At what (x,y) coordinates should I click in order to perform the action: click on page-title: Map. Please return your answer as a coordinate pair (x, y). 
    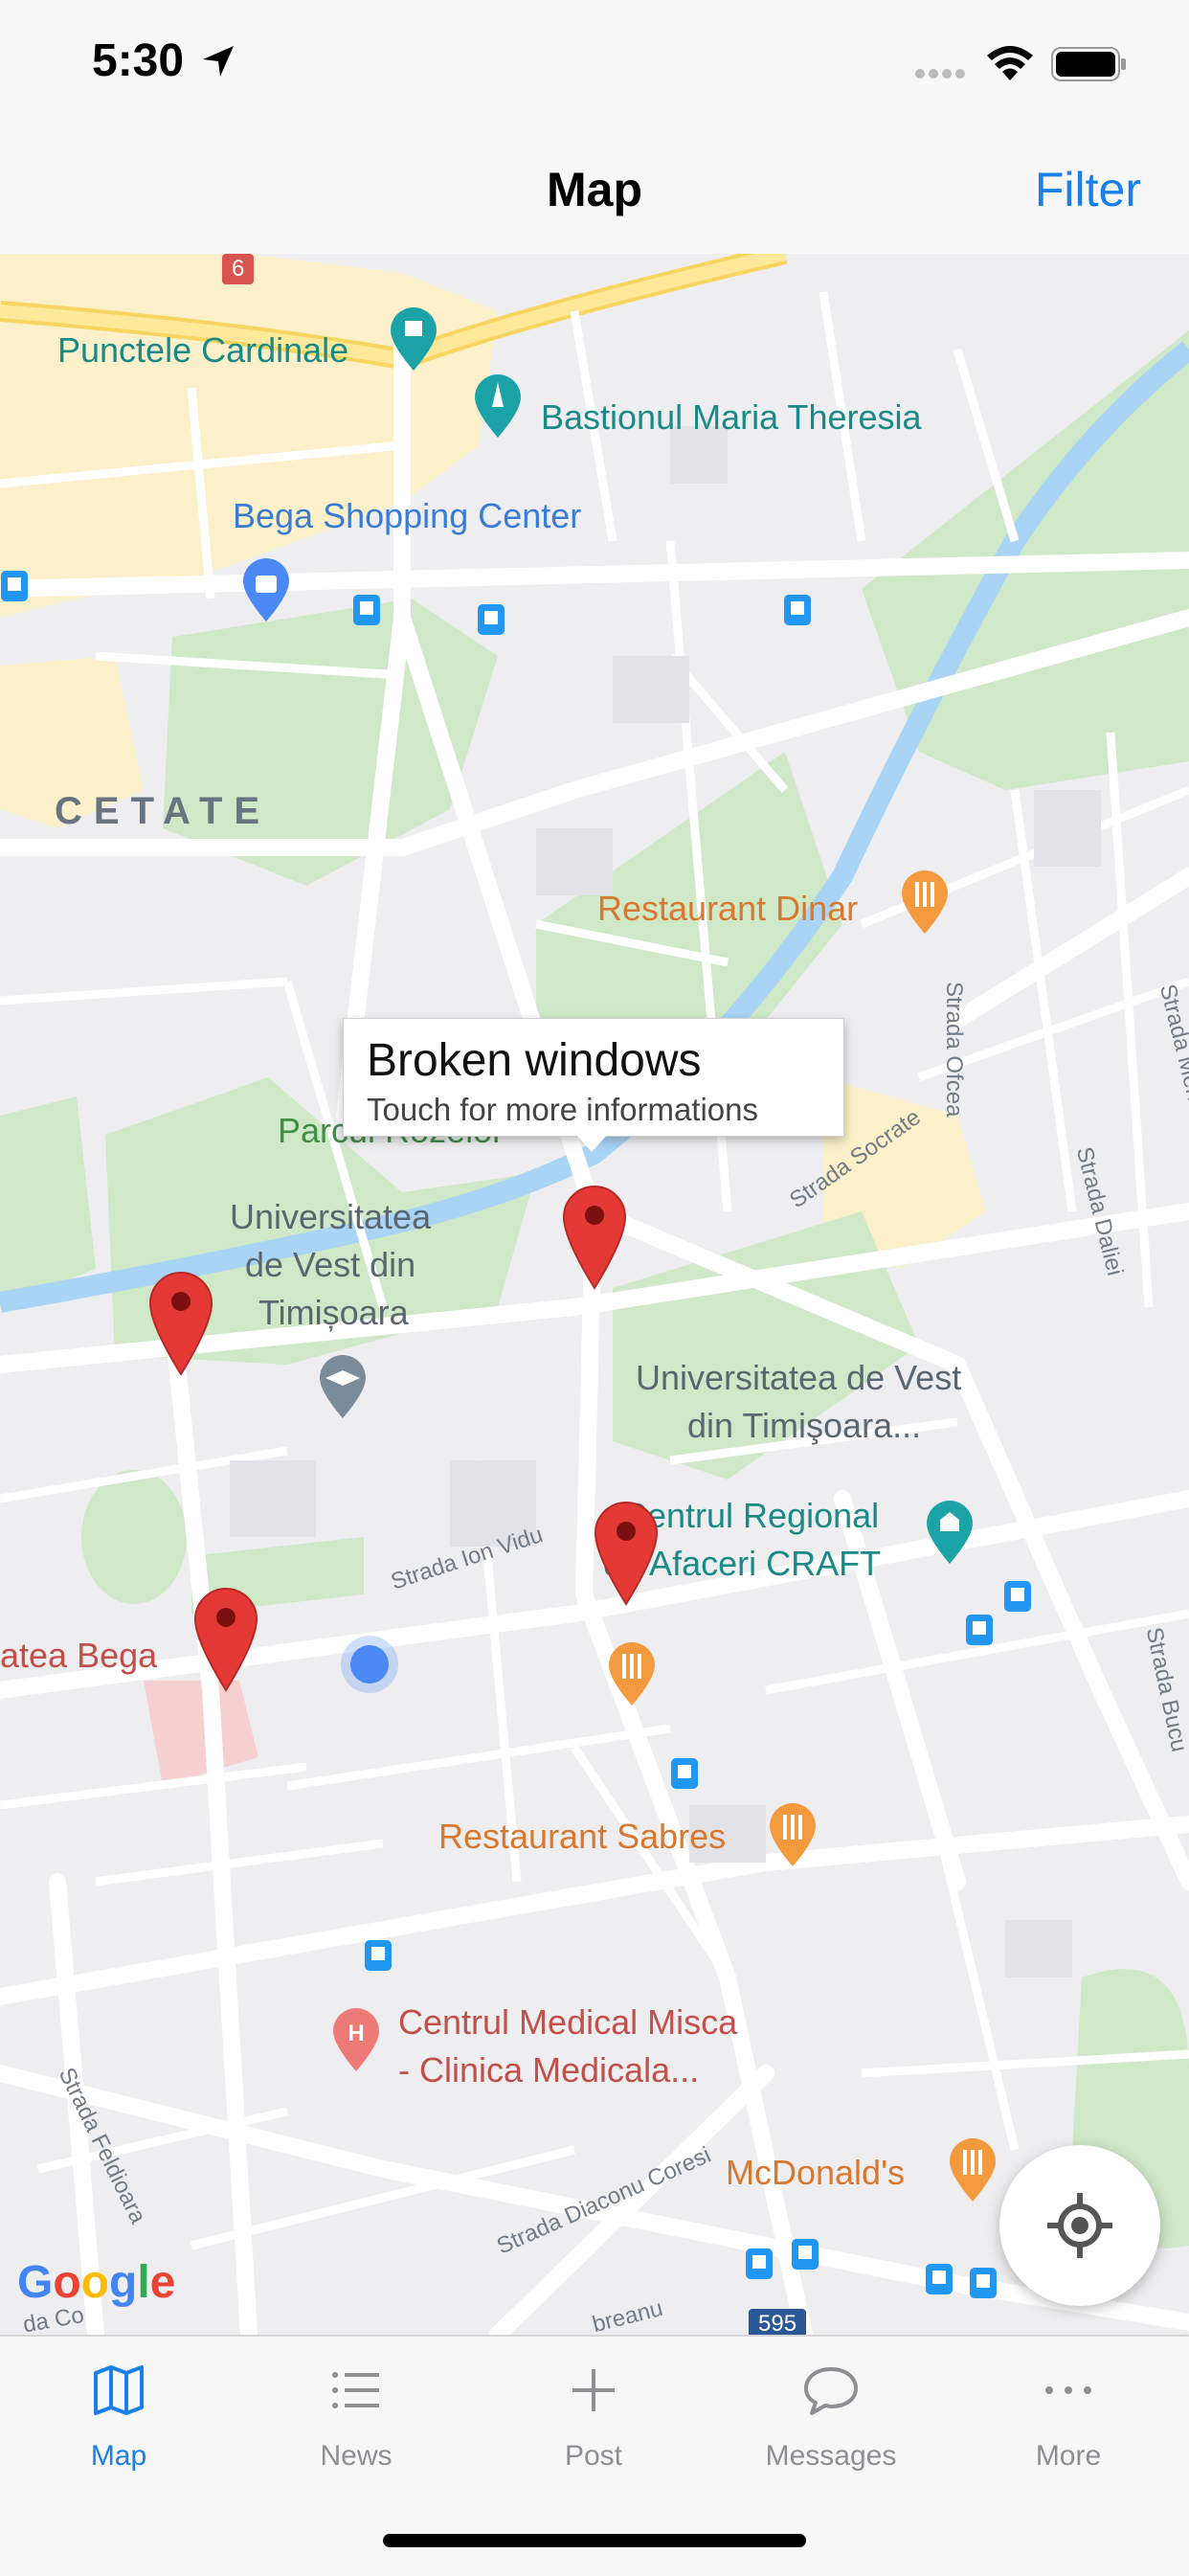
    Looking at the image, I should click on (594, 189).